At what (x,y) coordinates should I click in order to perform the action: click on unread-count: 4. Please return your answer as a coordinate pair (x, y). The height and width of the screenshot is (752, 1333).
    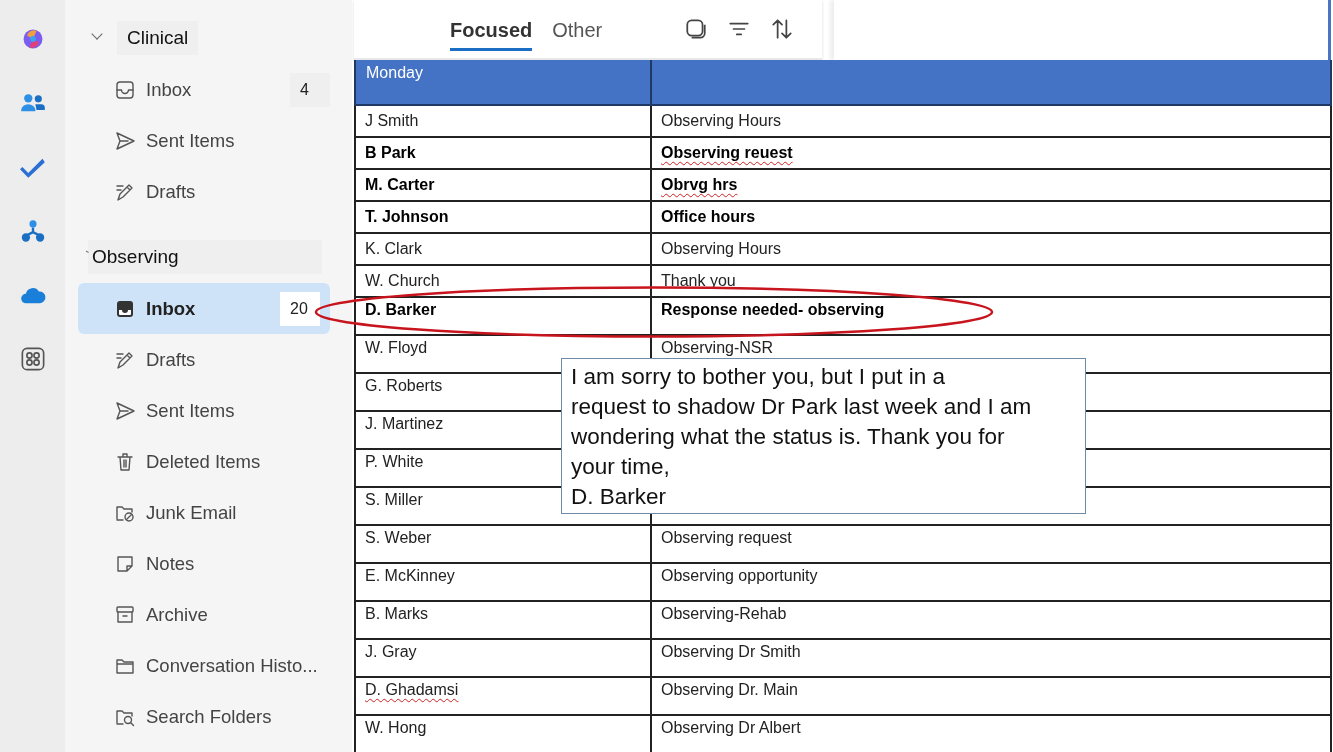
    Looking at the image, I should click on (310, 89).